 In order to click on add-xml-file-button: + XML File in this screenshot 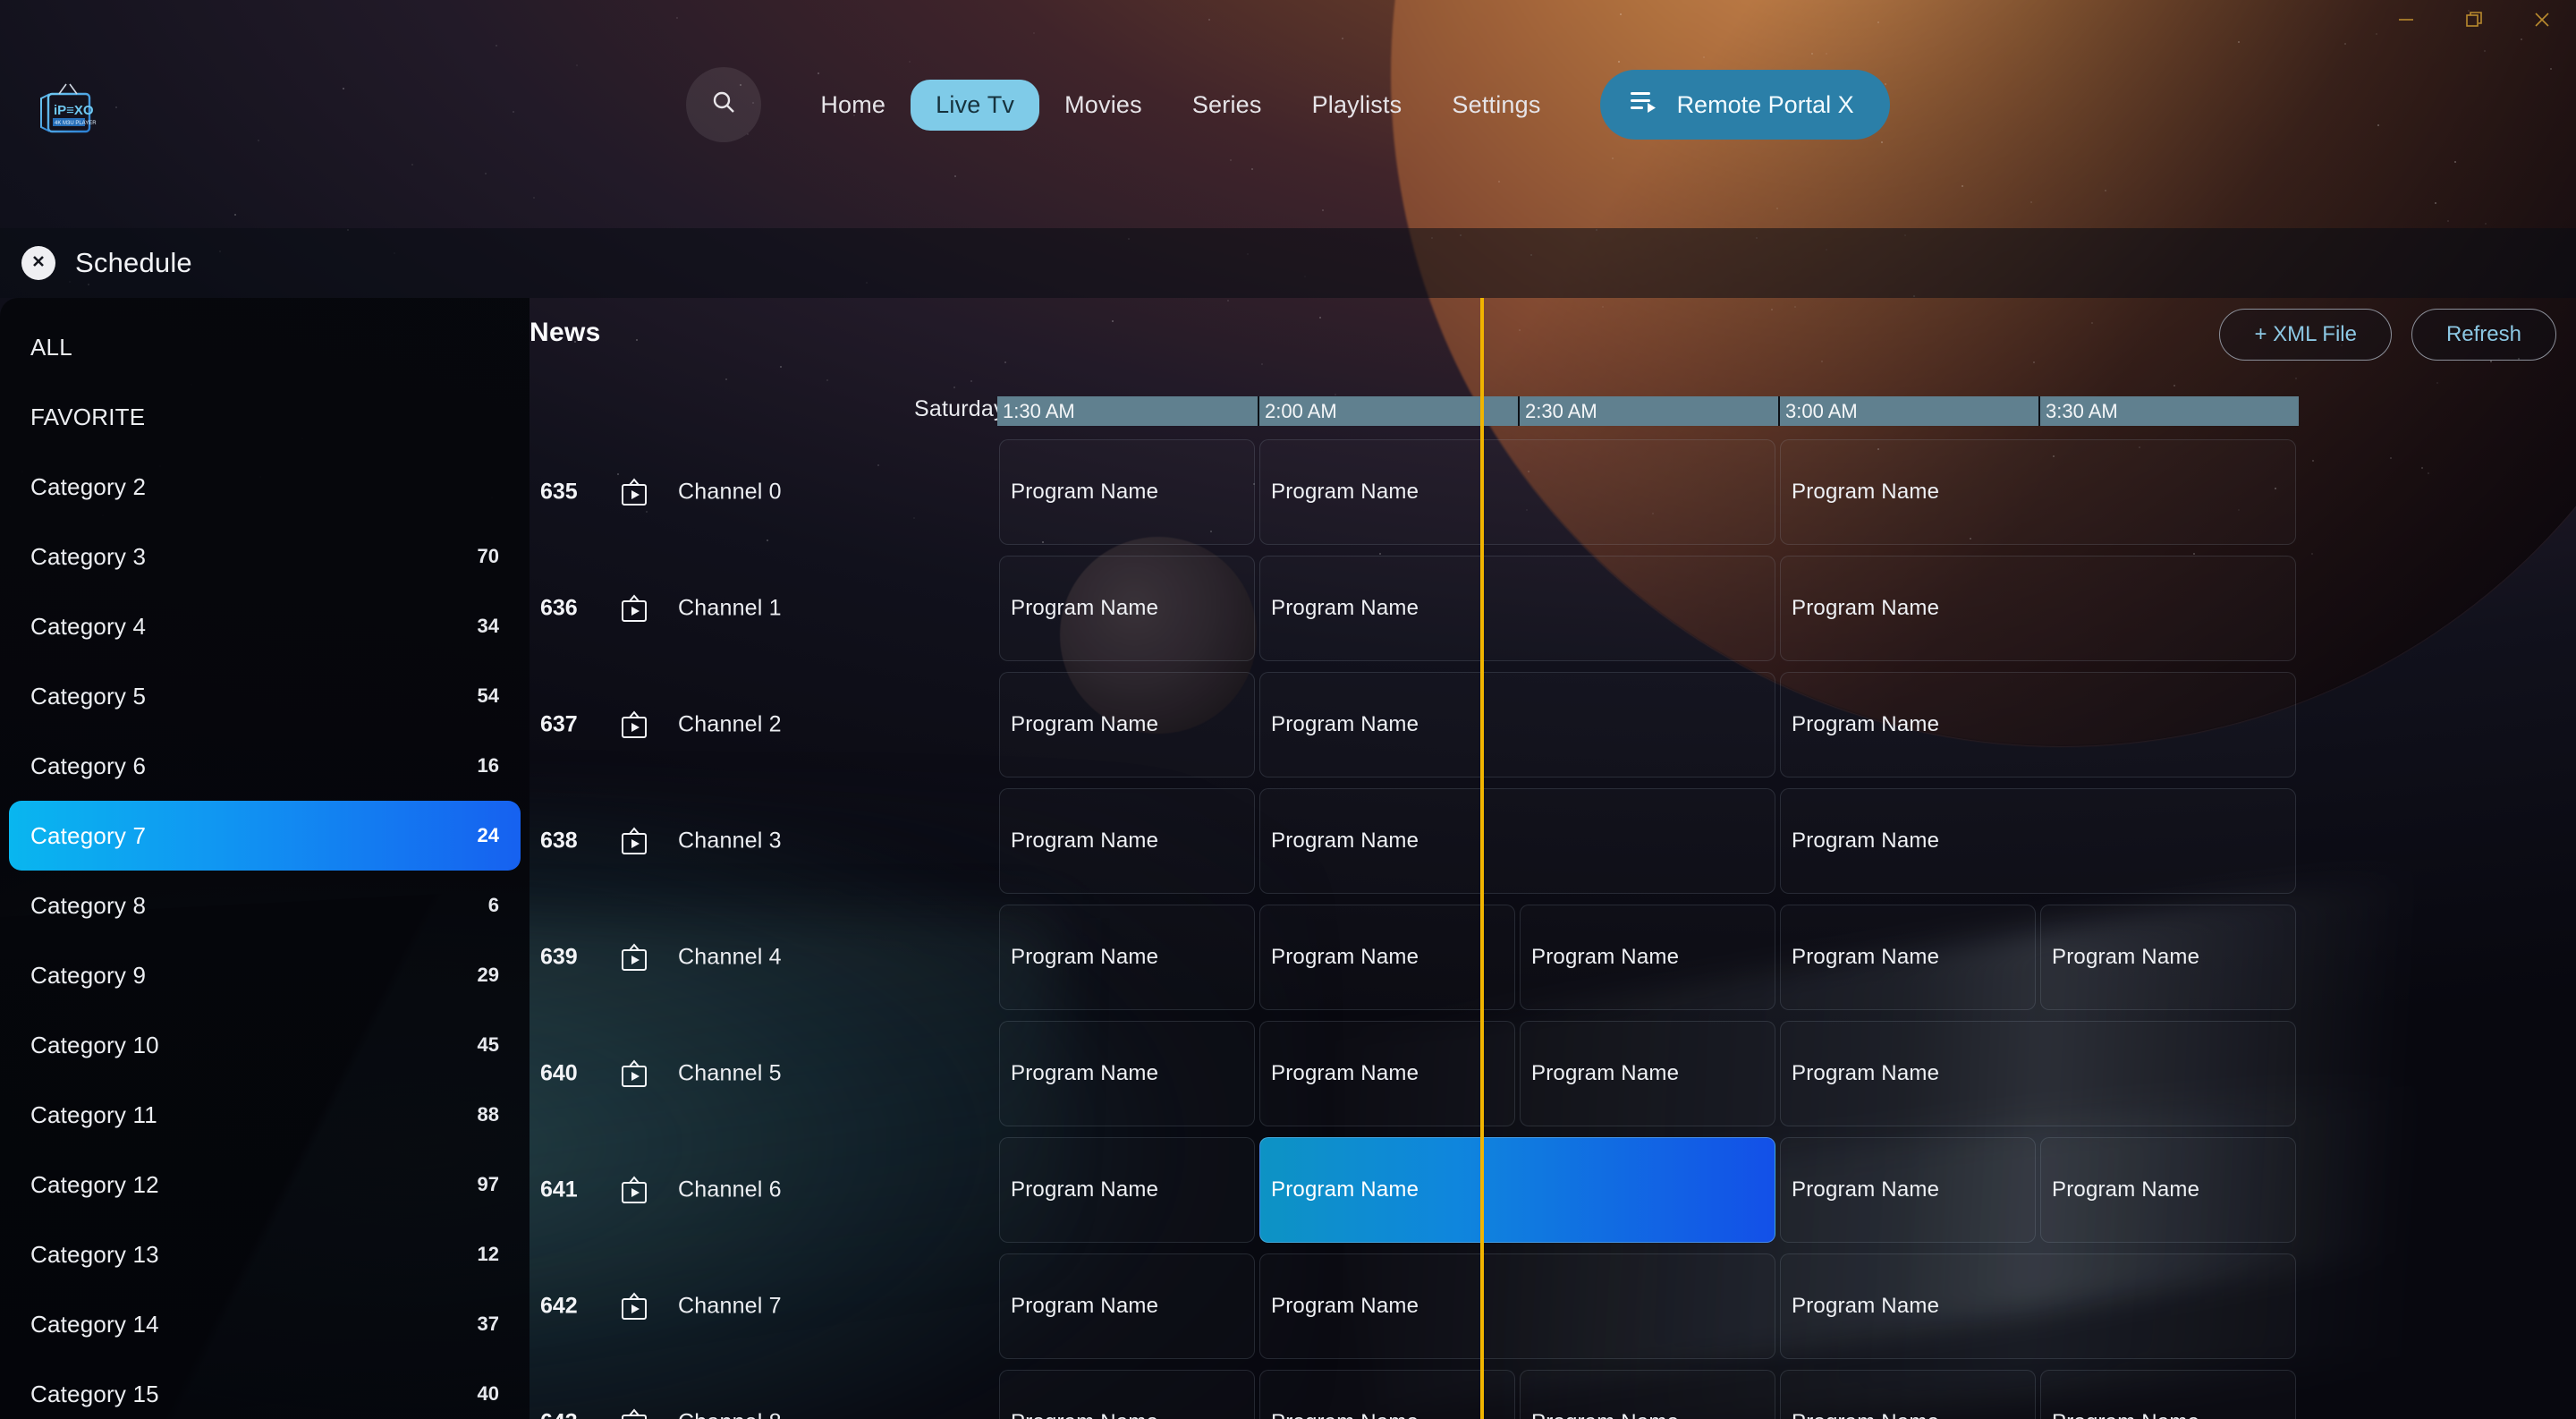, I will do `click(2305, 335)`.